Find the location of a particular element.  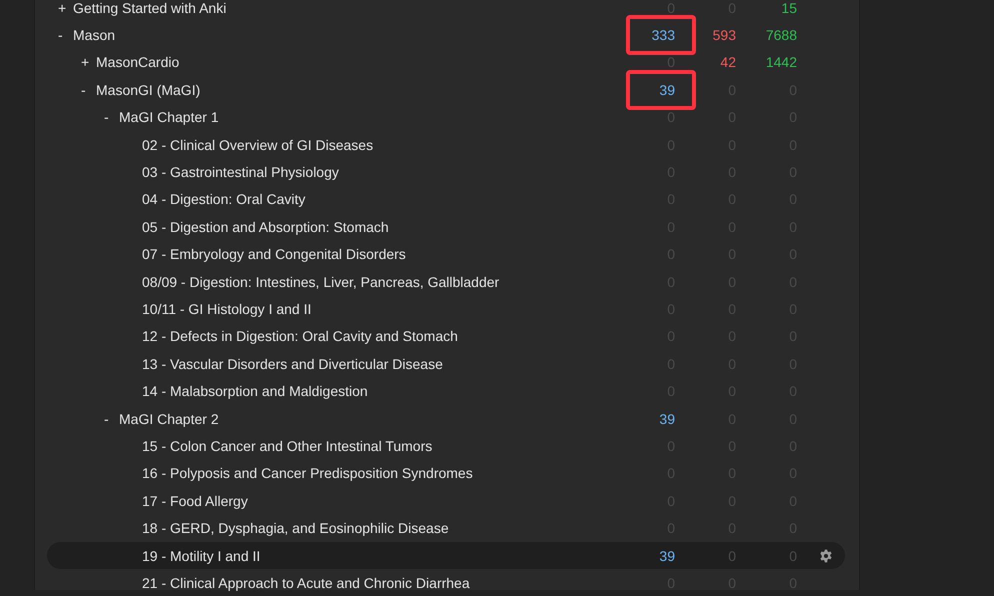

card-count: 7688 is located at coordinates (781, 35).